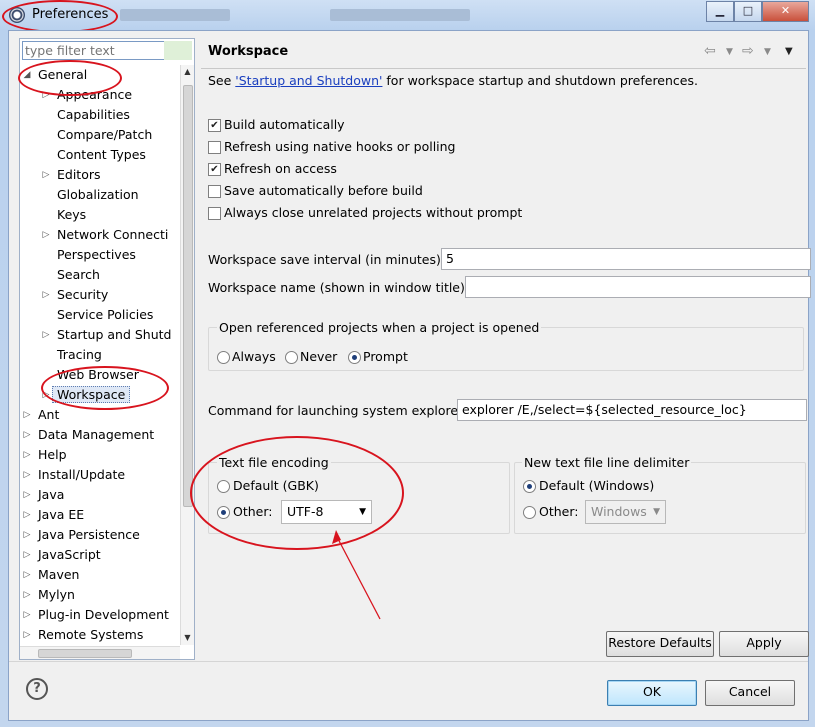 This screenshot has width=815, height=727. I want to click on delimiter-other-radio, so click(529, 512).